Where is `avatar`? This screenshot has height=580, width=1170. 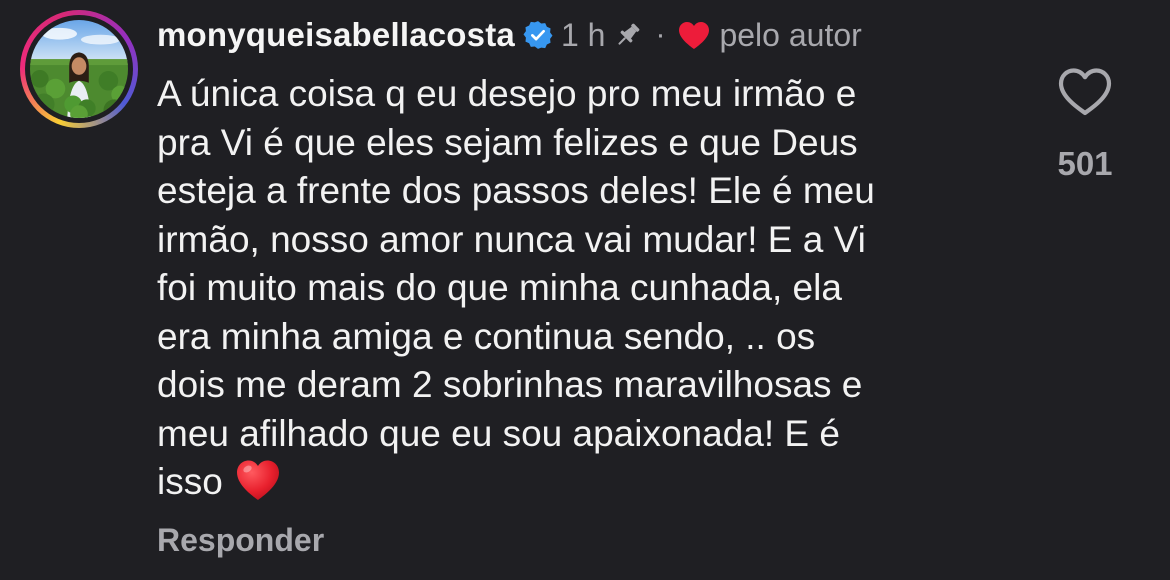 avatar is located at coordinates (79, 69).